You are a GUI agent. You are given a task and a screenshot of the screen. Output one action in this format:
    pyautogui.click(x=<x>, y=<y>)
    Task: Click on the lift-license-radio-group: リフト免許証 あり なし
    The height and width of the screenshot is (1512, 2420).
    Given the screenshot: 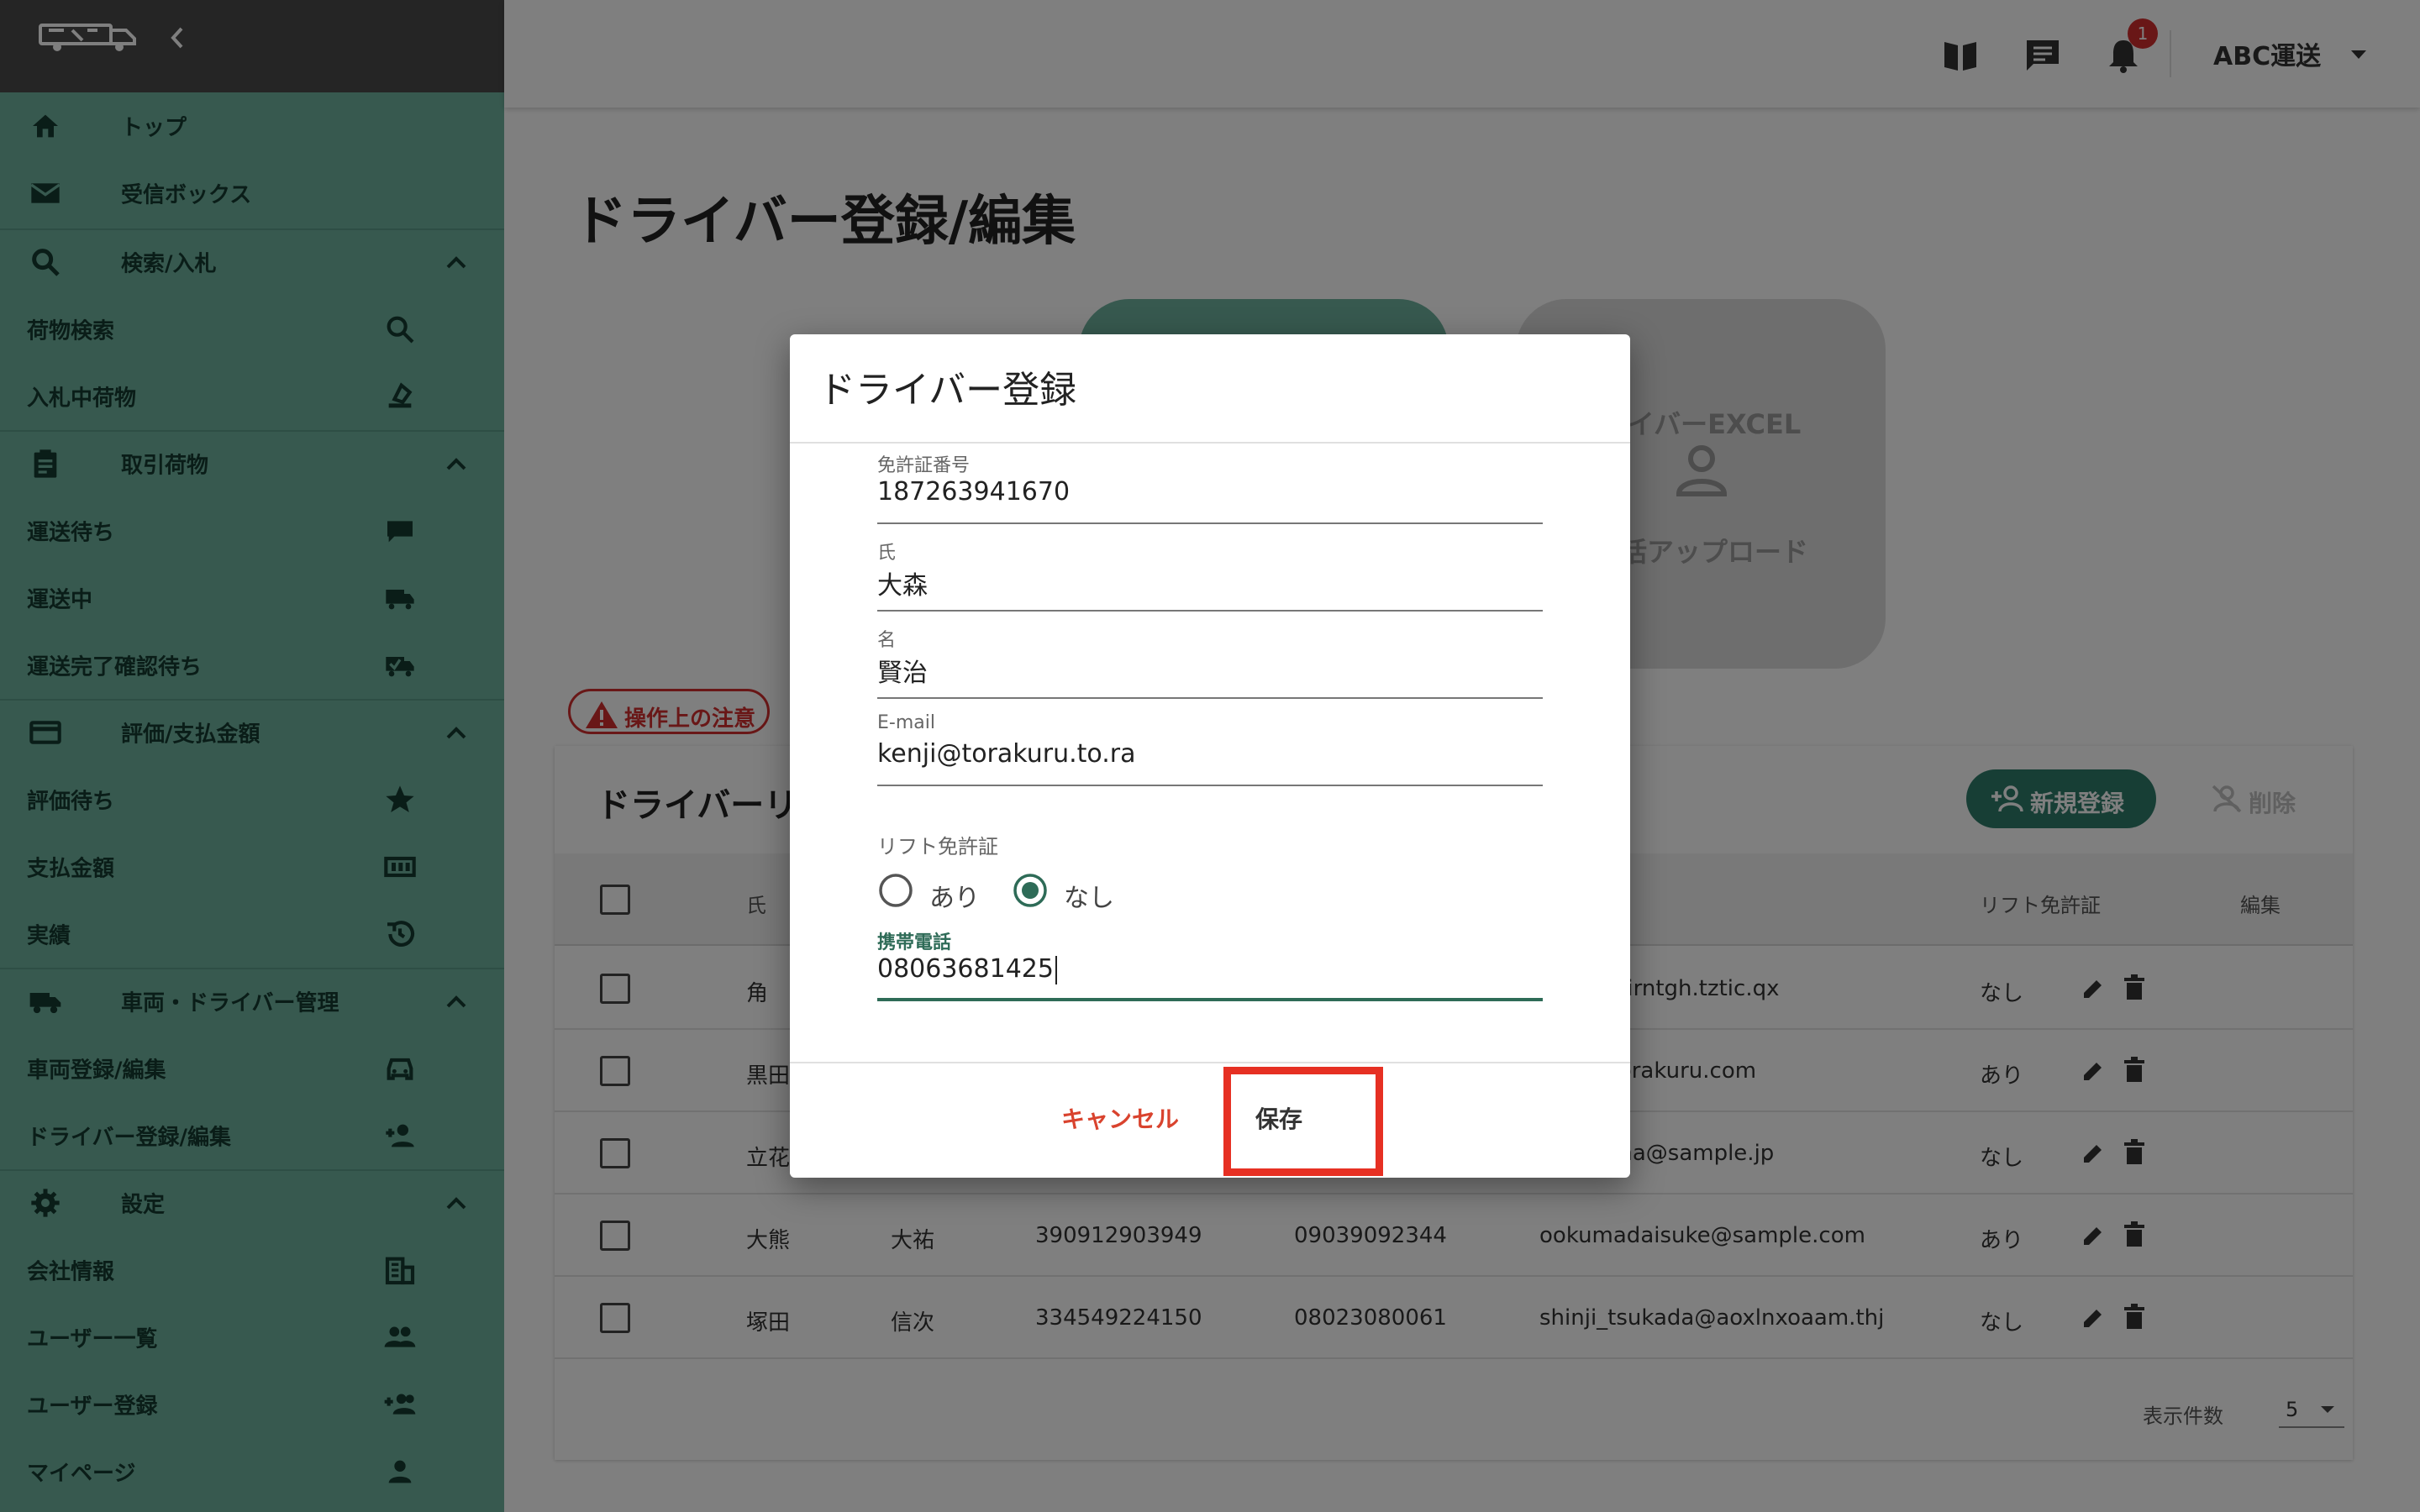 What is the action you would take?
    pyautogui.click(x=1129, y=876)
    